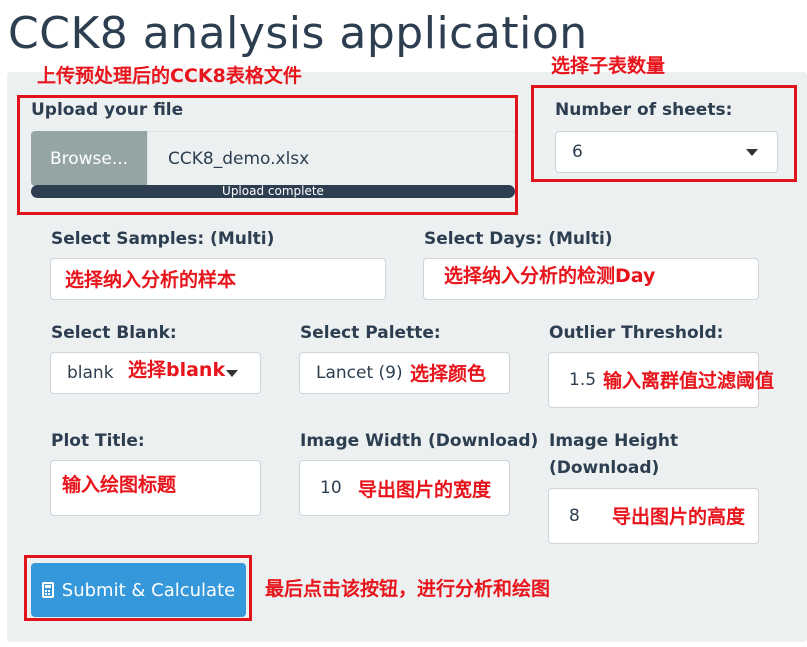 This screenshot has width=807, height=647. I want to click on image-width-value: 10, so click(331, 488).